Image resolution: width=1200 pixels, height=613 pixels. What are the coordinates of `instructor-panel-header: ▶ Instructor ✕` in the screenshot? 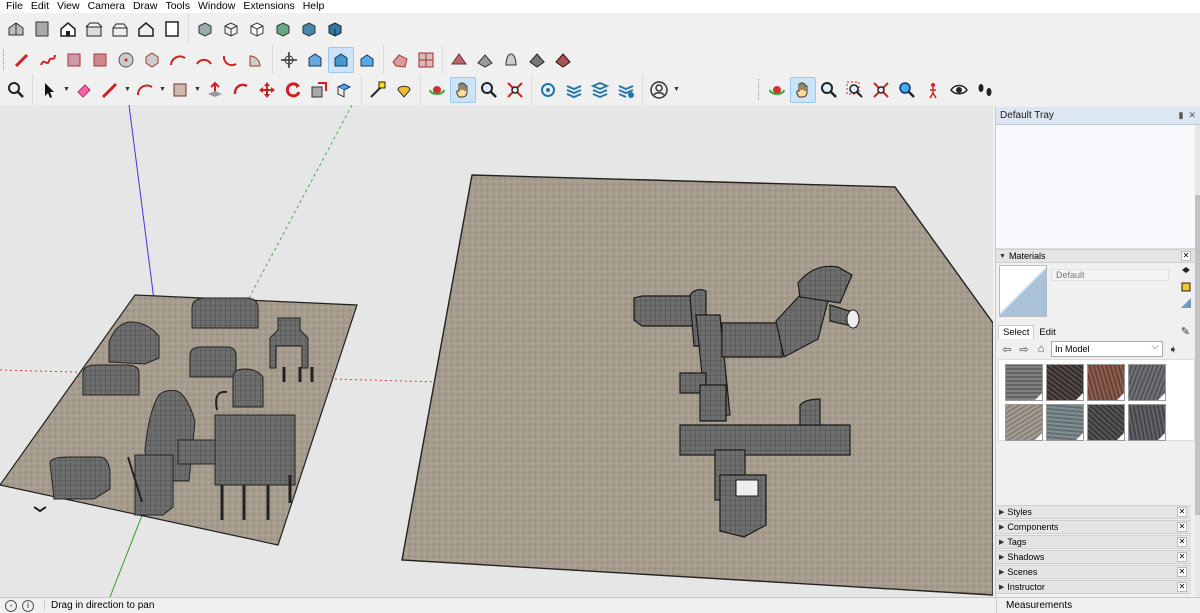 It's located at (1093, 587).